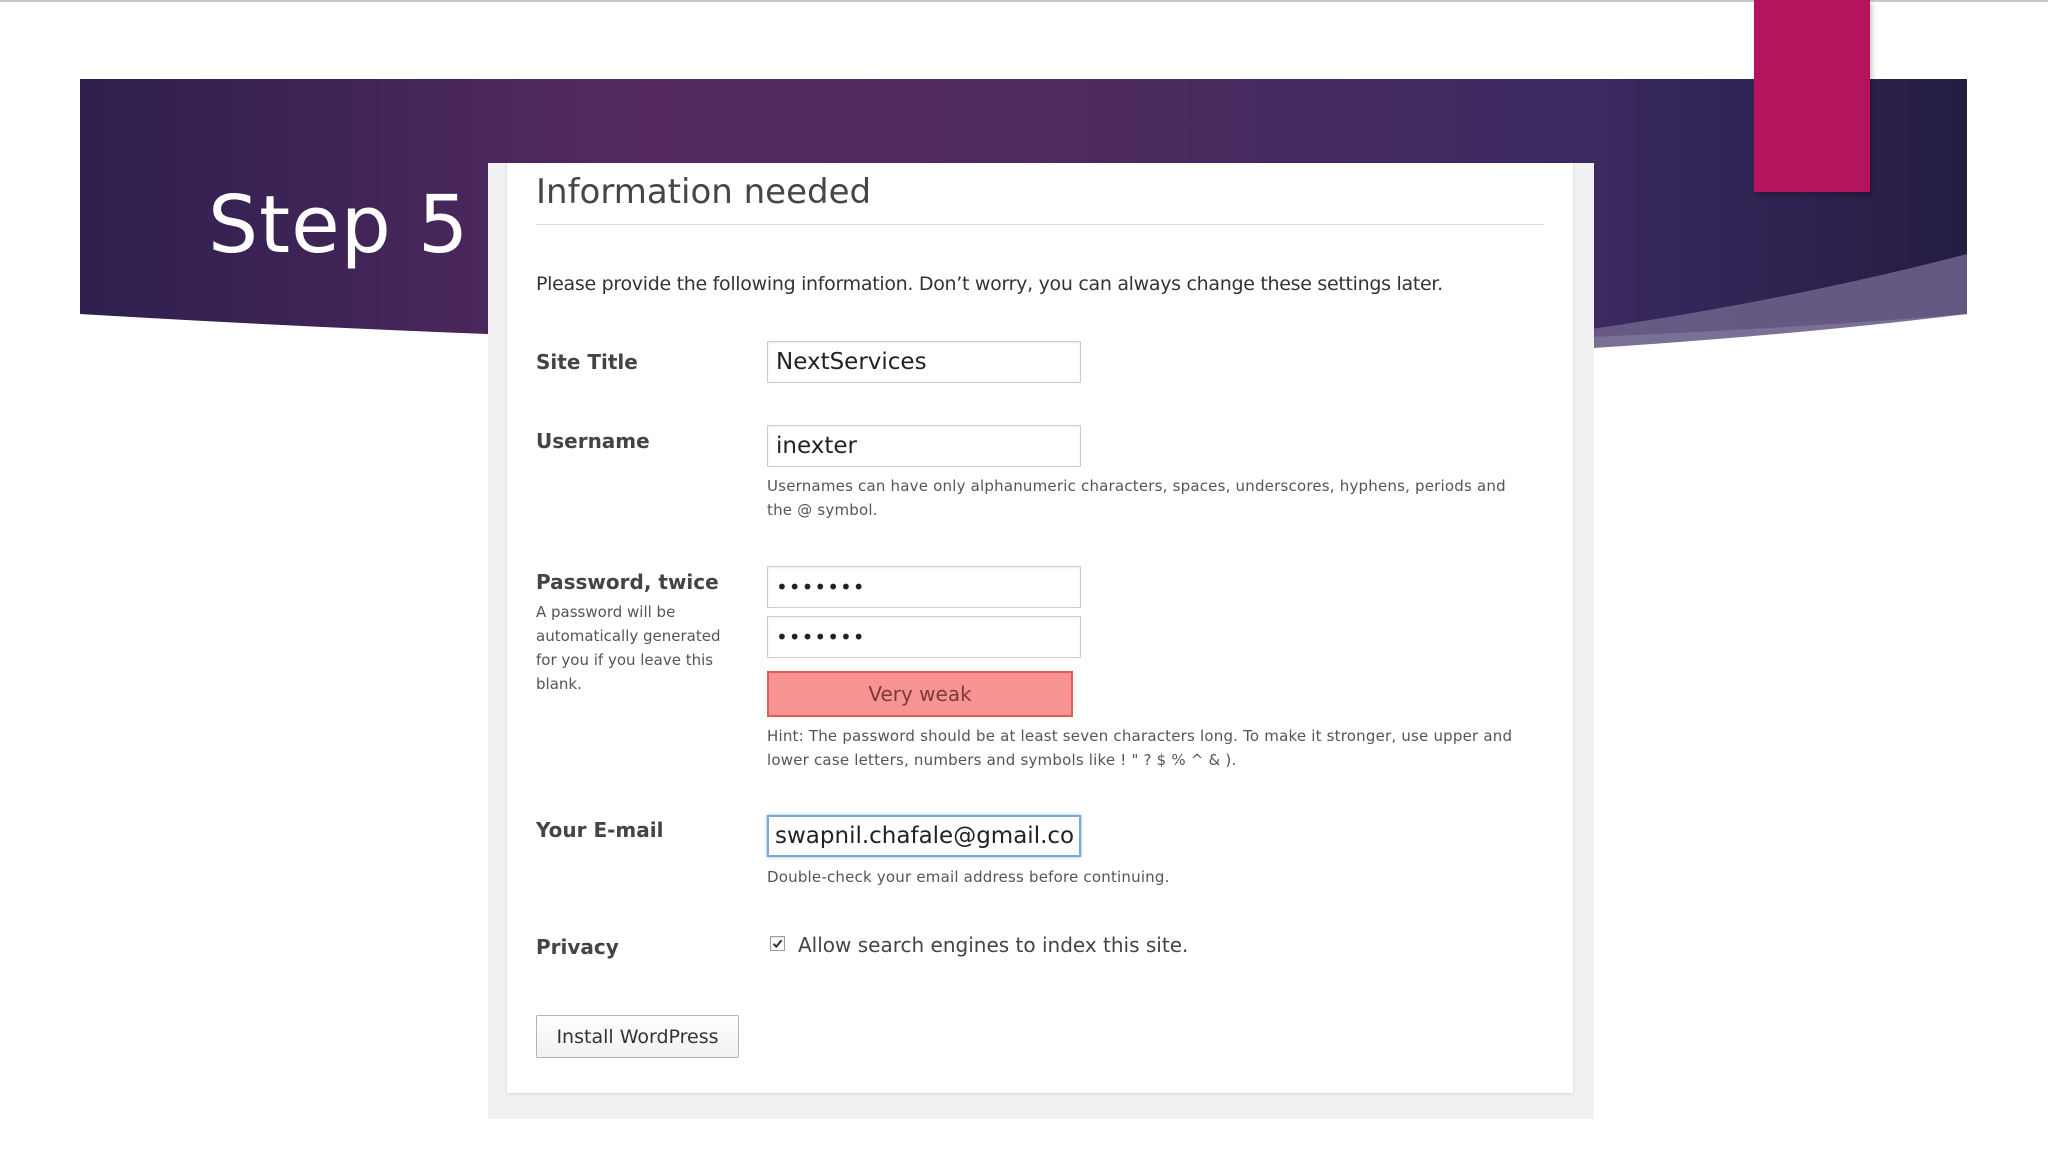 This screenshot has height=1152, width=2048. I want to click on search-engine-visibility-label: Allow search engines to index this site., so click(993, 945).